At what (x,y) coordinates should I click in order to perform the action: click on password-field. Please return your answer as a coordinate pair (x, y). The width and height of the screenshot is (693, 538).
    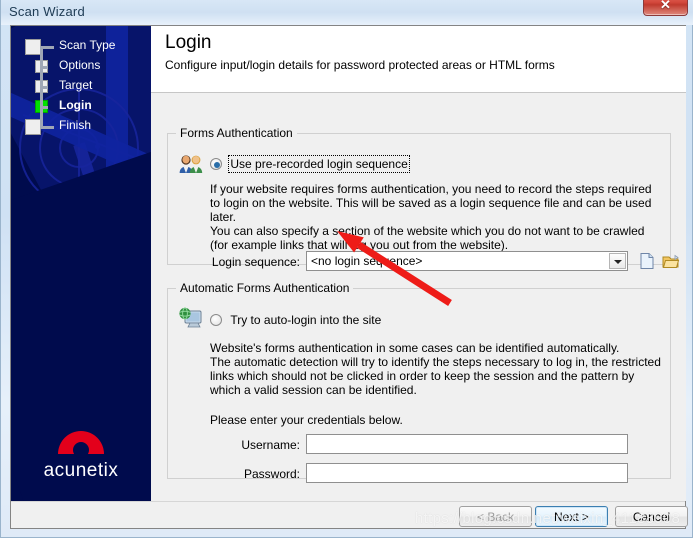
    Looking at the image, I should click on (467, 473).